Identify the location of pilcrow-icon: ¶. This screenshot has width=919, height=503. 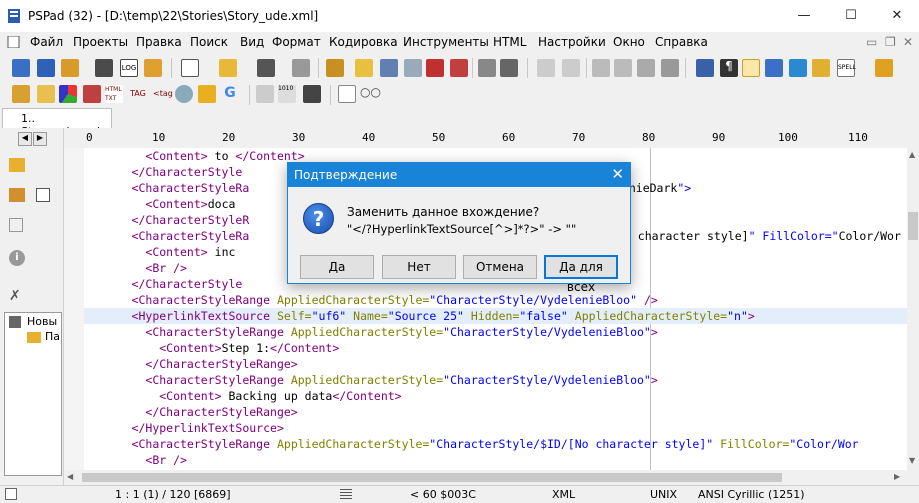
(729, 68).